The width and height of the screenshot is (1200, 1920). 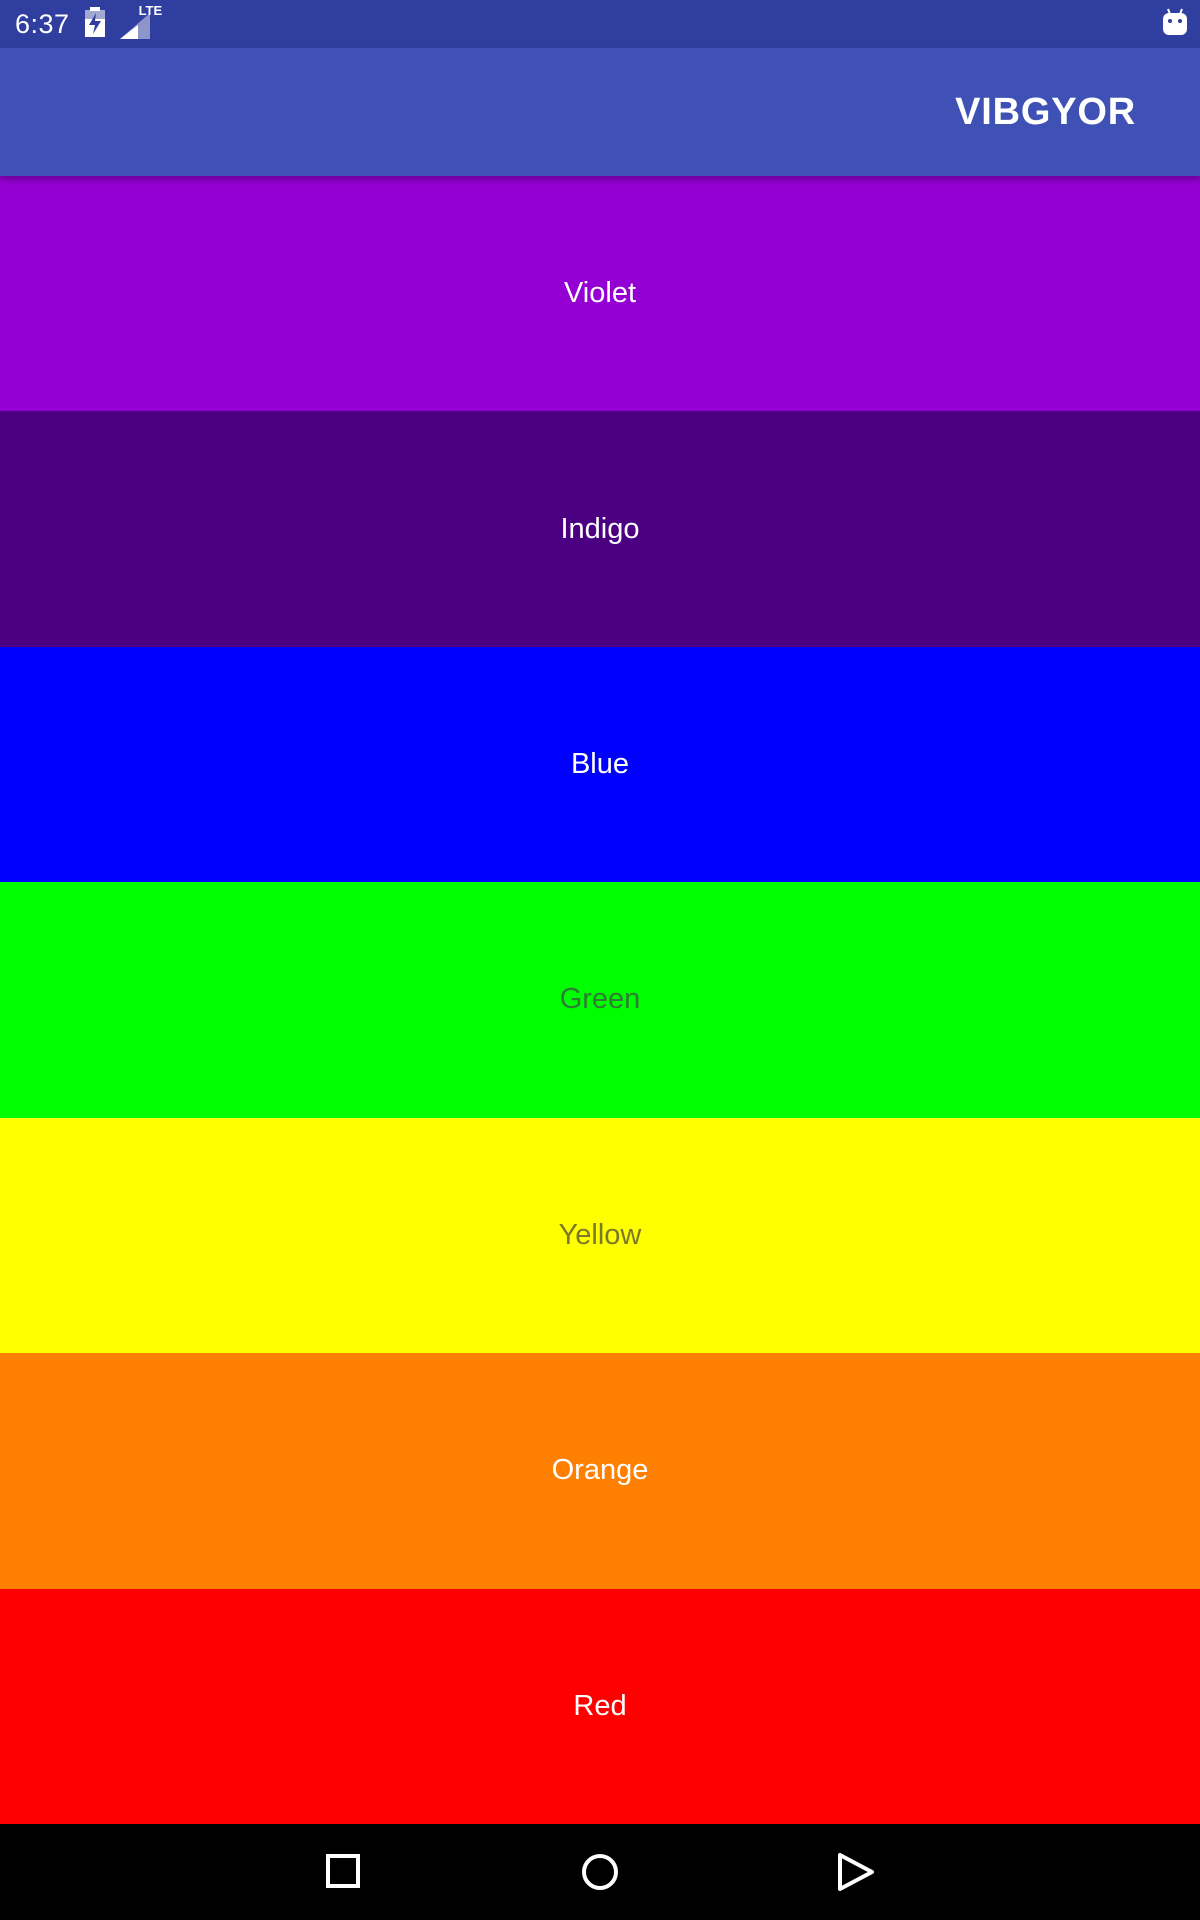 I want to click on back-triangle-icon, so click(x=856, y=1872).